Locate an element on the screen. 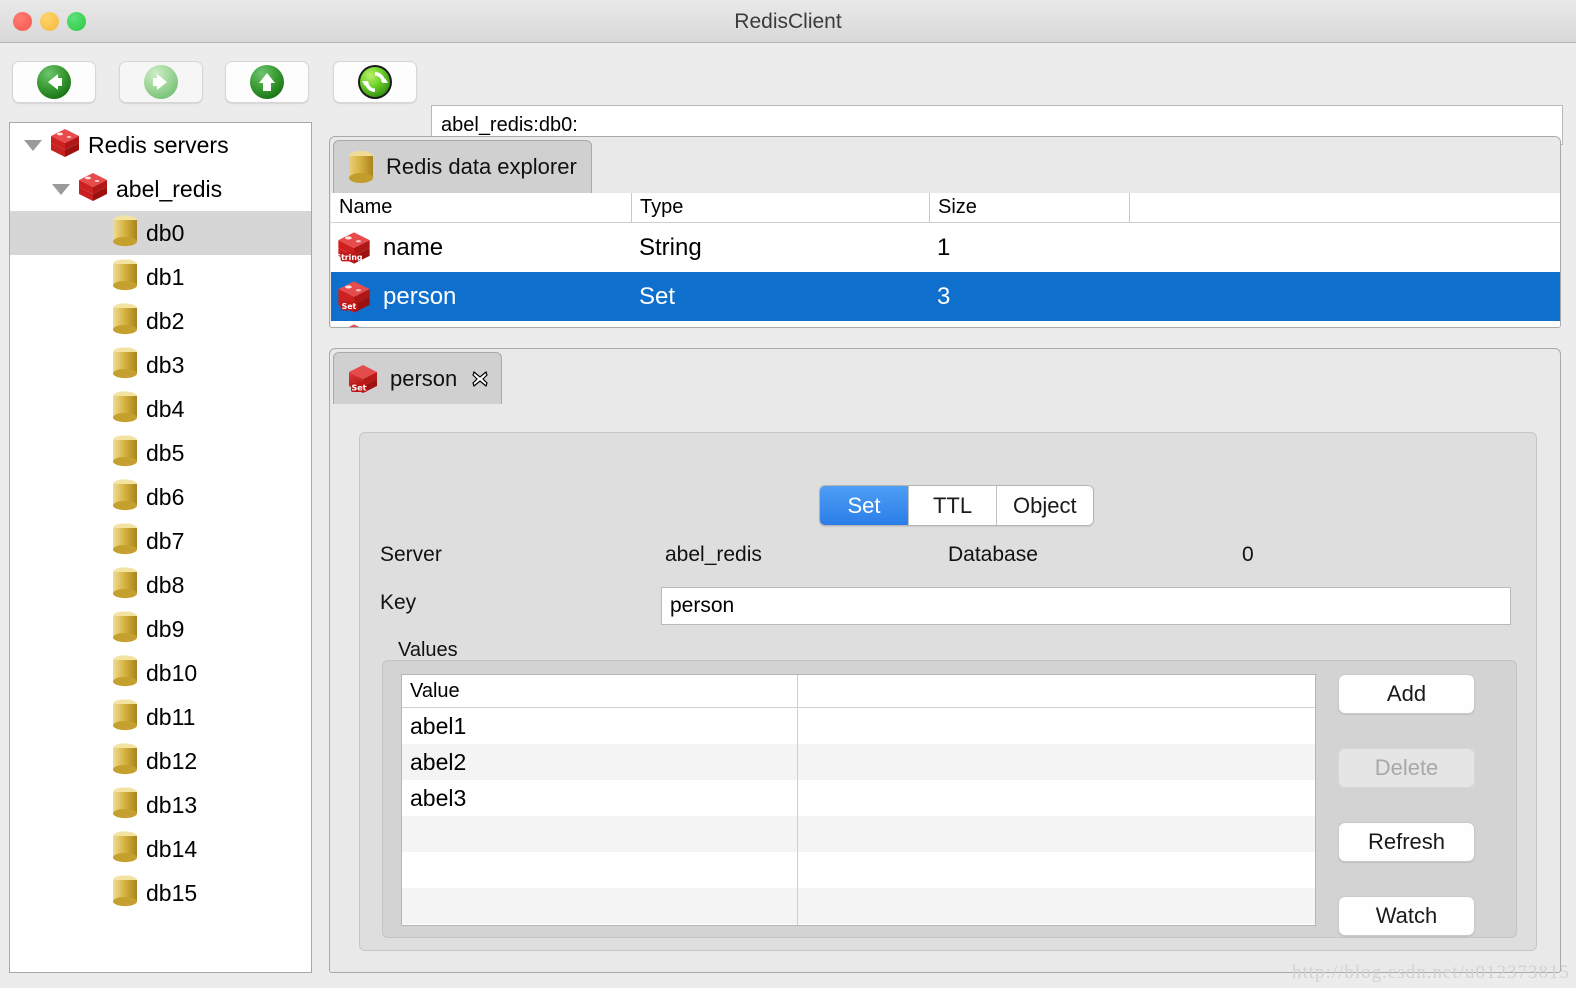 The height and width of the screenshot is (988, 1576). sidebar-item-db8: db8 is located at coordinates (160, 585).